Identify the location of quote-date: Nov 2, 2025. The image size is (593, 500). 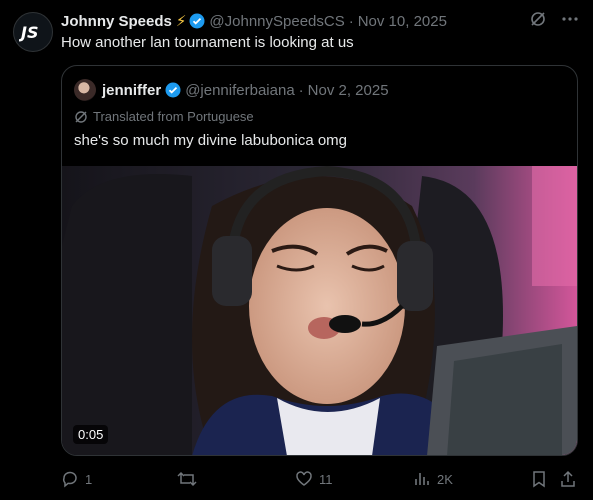
(348, 90).